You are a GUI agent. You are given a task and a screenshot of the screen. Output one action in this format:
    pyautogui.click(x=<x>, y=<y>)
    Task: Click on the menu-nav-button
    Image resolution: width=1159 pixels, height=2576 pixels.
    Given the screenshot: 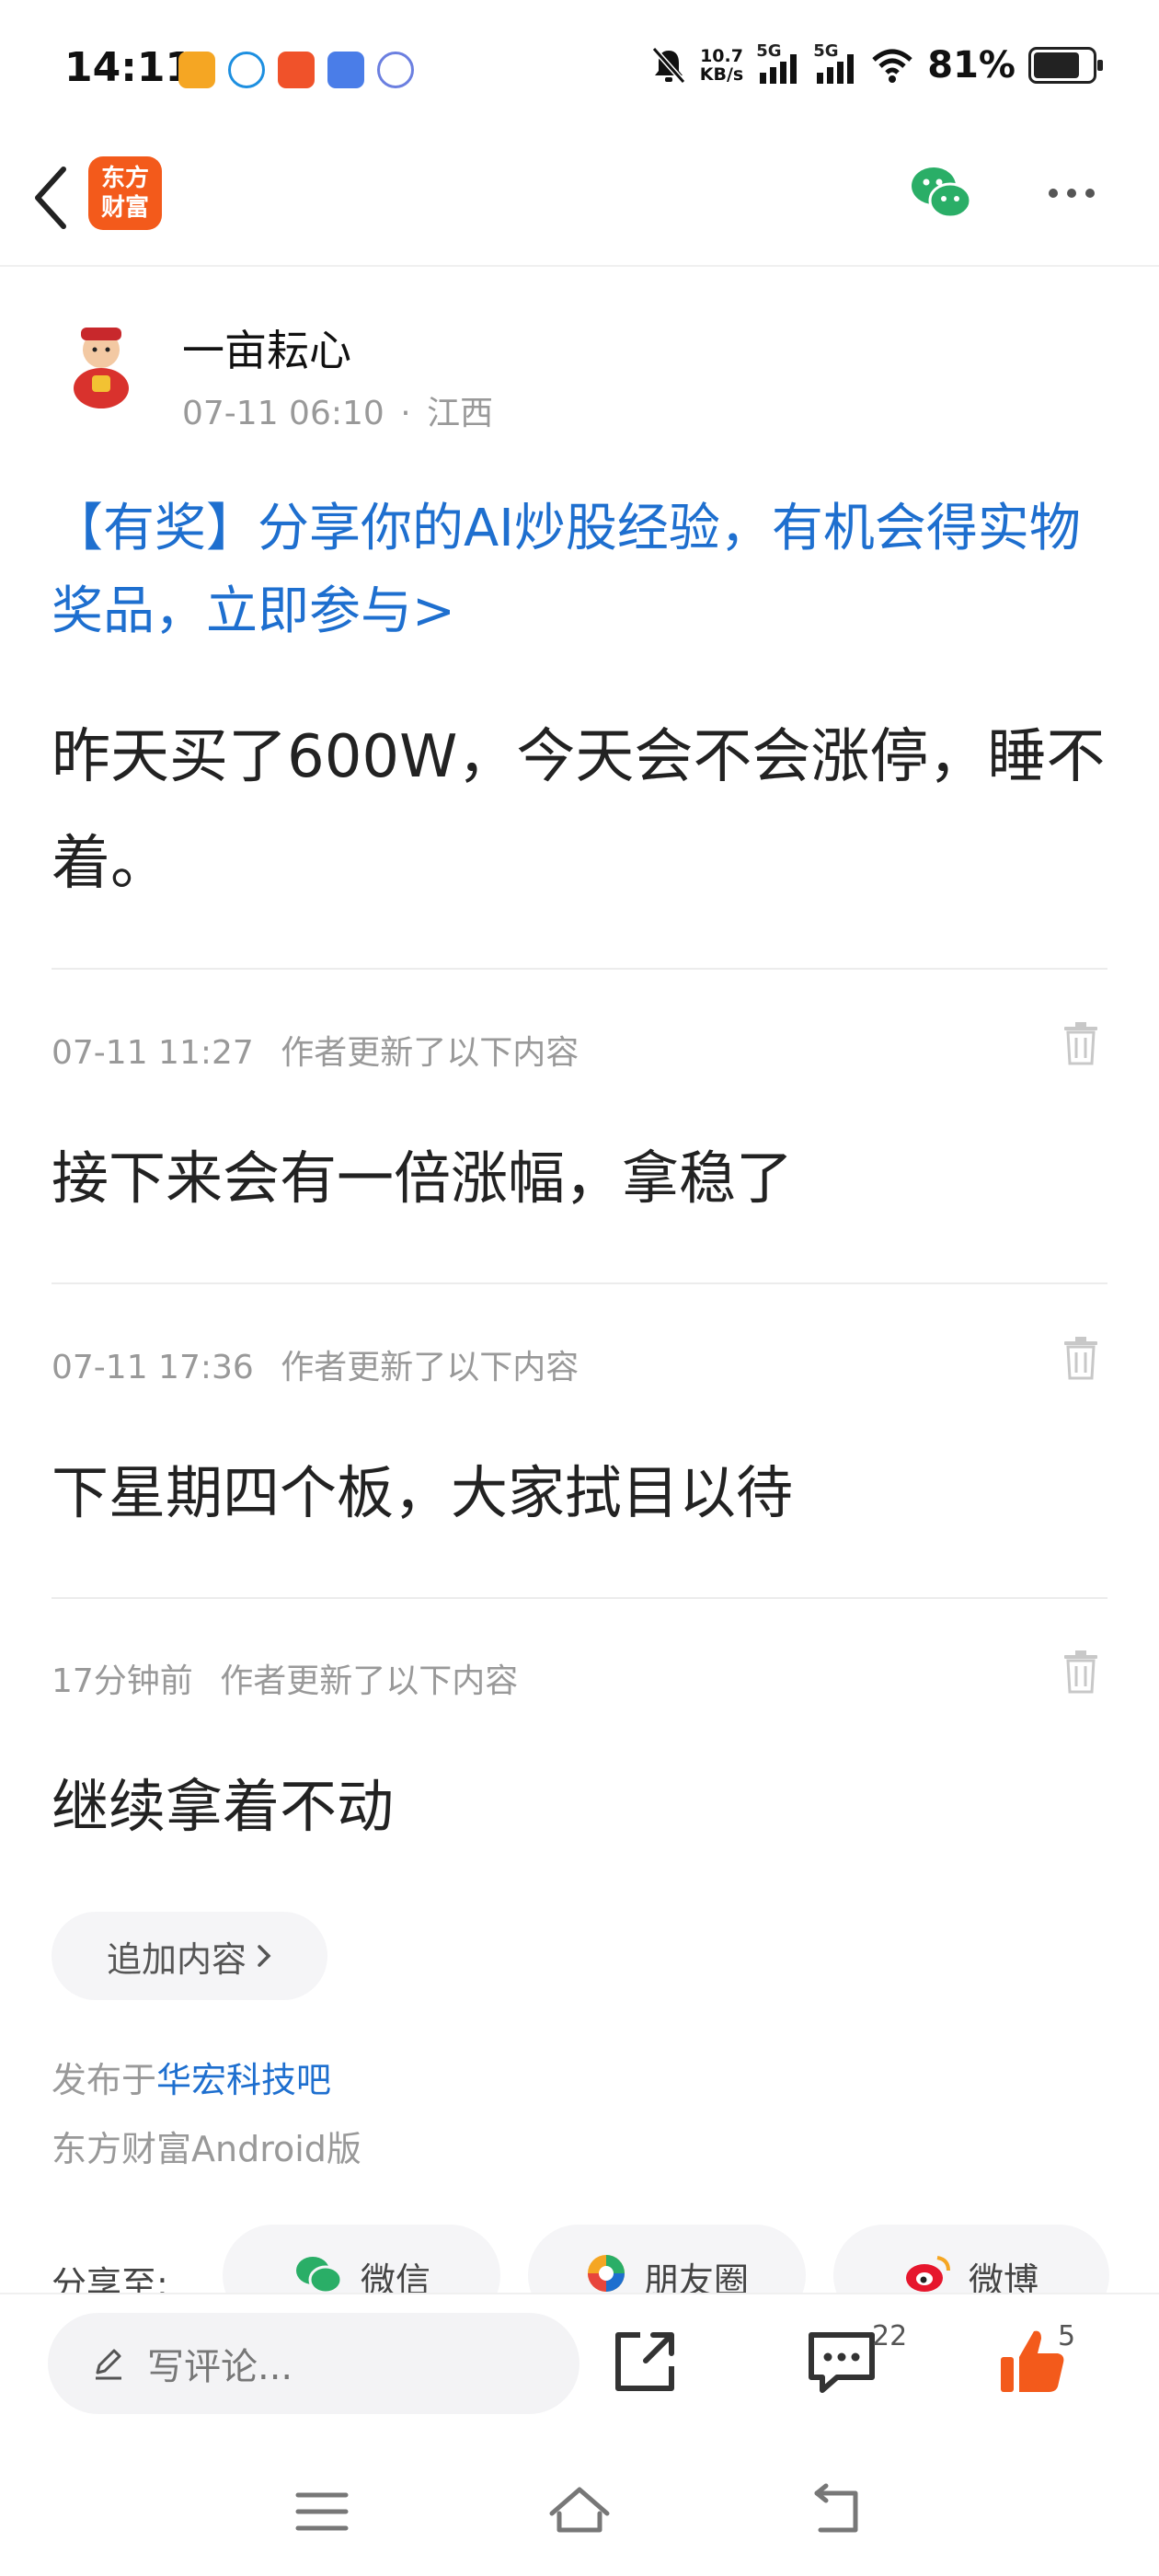 What is the action you would take?
    pyautogui.click(x=322, y=2511)
    